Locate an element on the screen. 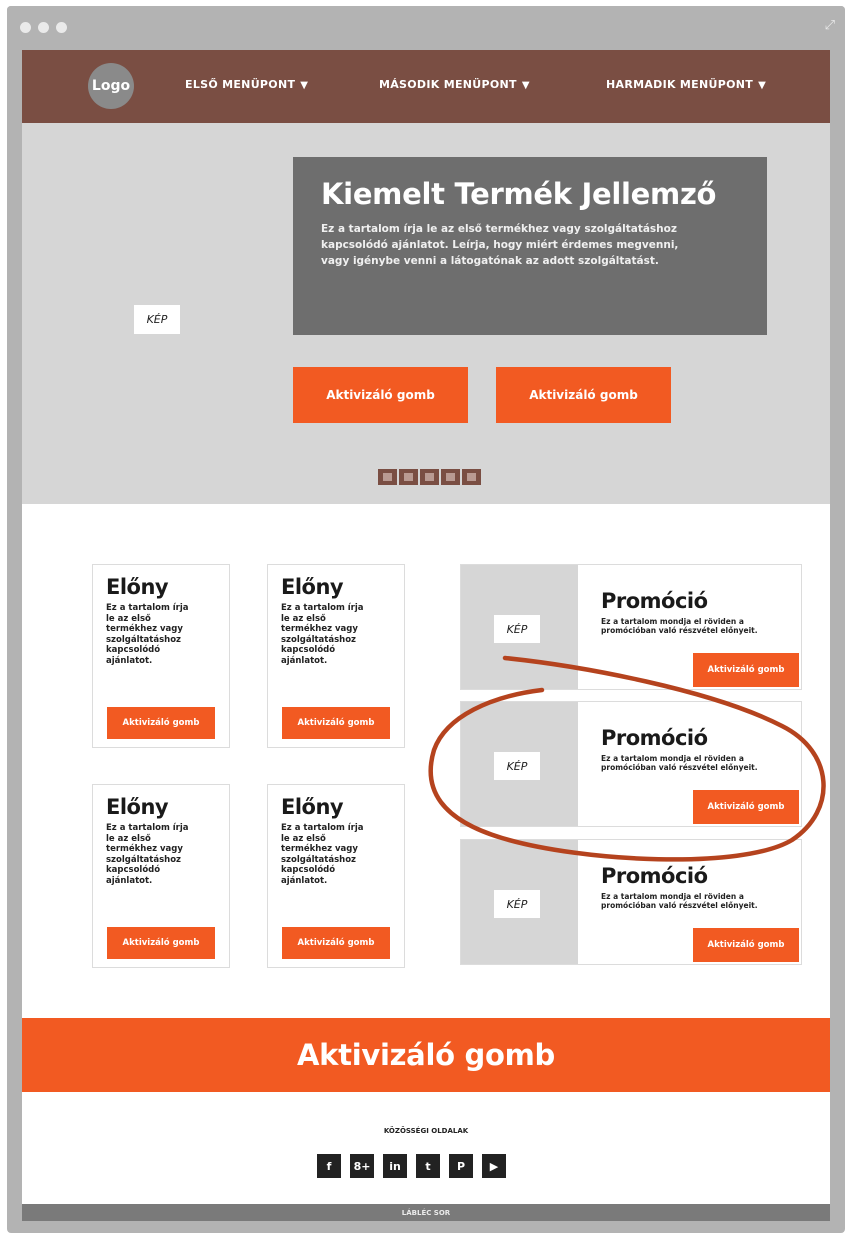  nav-item-label: HARMADIK MENÜPONT is located at coordinates (680, 84).